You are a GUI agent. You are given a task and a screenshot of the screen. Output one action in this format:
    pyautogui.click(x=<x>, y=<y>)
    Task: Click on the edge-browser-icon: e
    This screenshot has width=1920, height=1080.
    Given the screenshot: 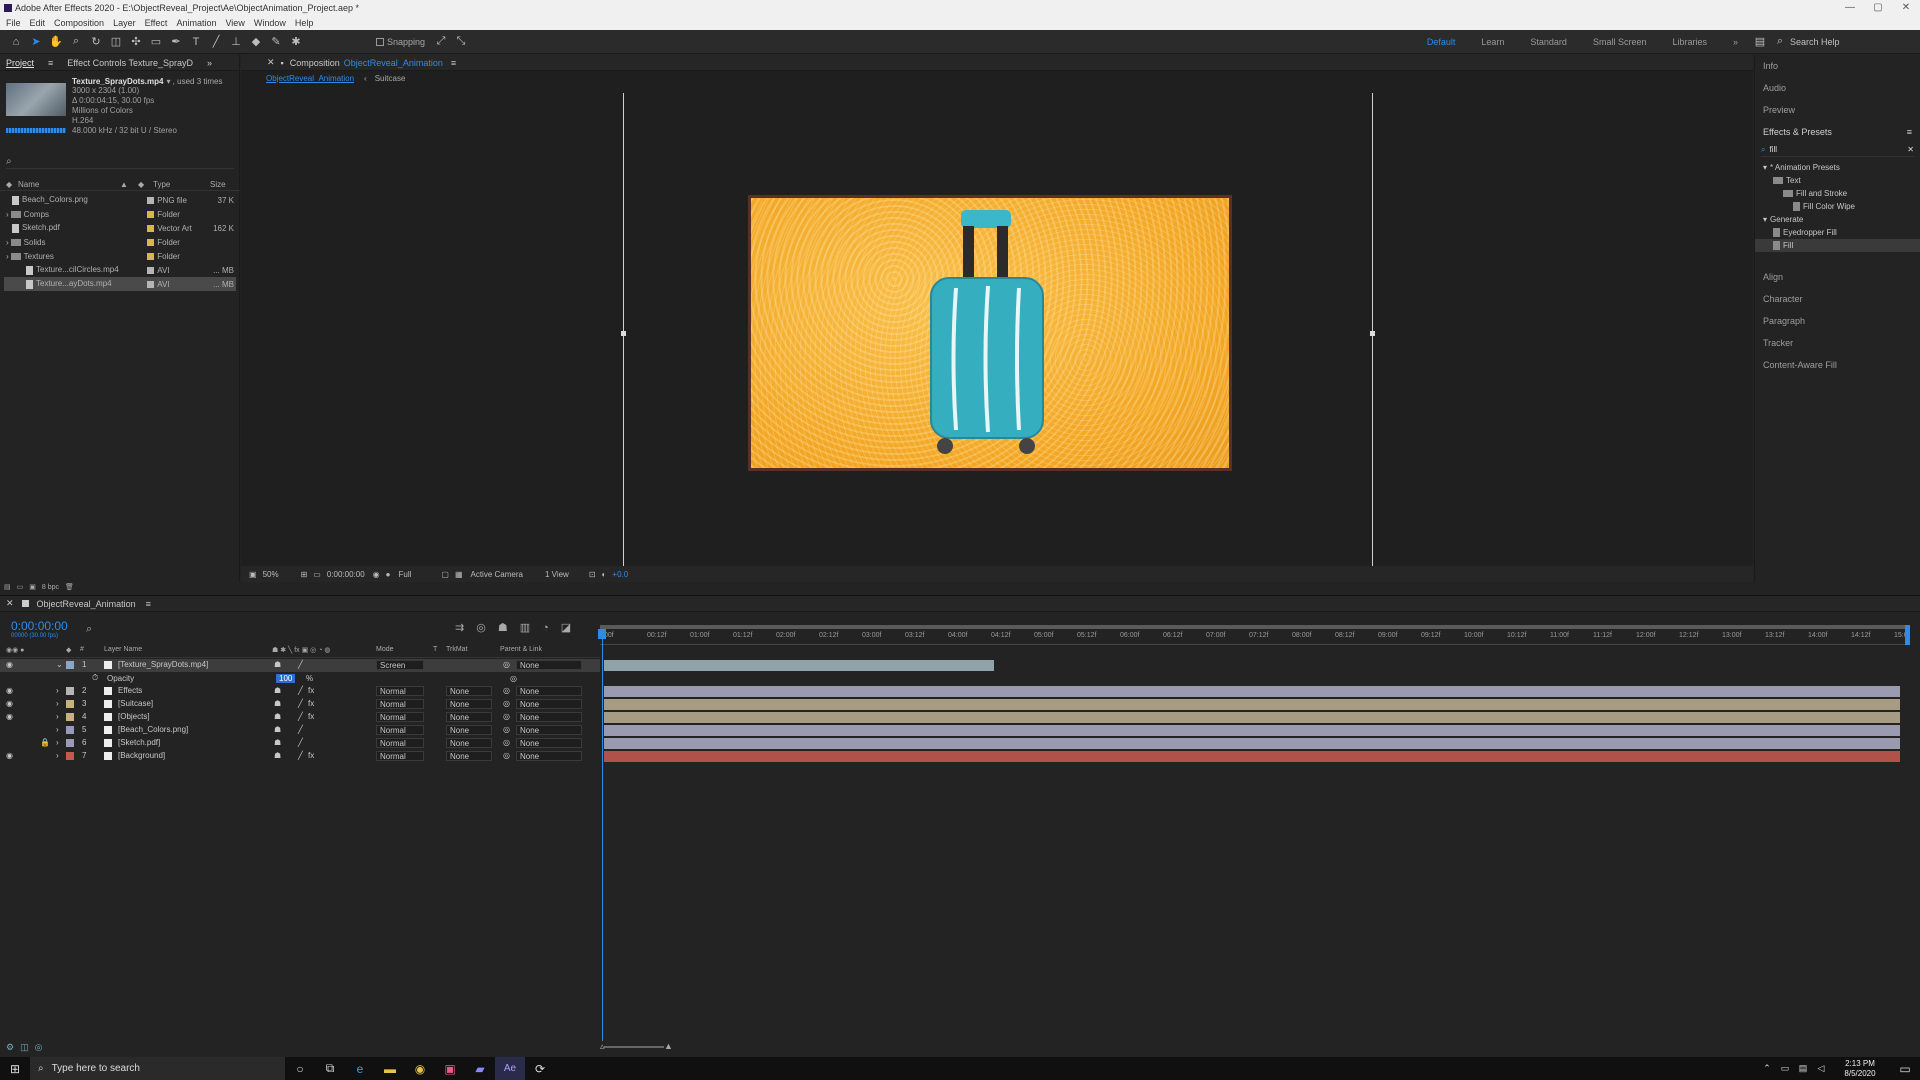 What is the action you would take?
    pyautogui.click(x=360, y=1068)
    